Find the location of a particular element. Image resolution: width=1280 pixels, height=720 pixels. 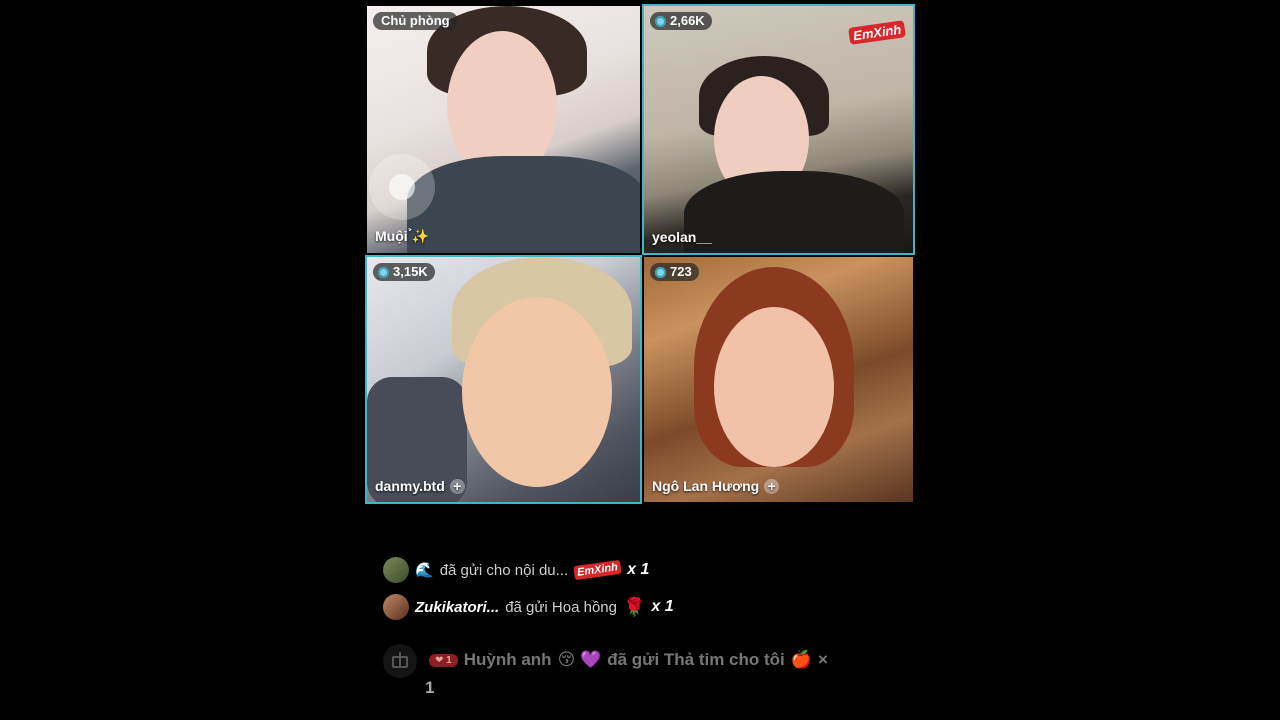

guest-name-label: danmy.btd is located at coordinates (410, 486).